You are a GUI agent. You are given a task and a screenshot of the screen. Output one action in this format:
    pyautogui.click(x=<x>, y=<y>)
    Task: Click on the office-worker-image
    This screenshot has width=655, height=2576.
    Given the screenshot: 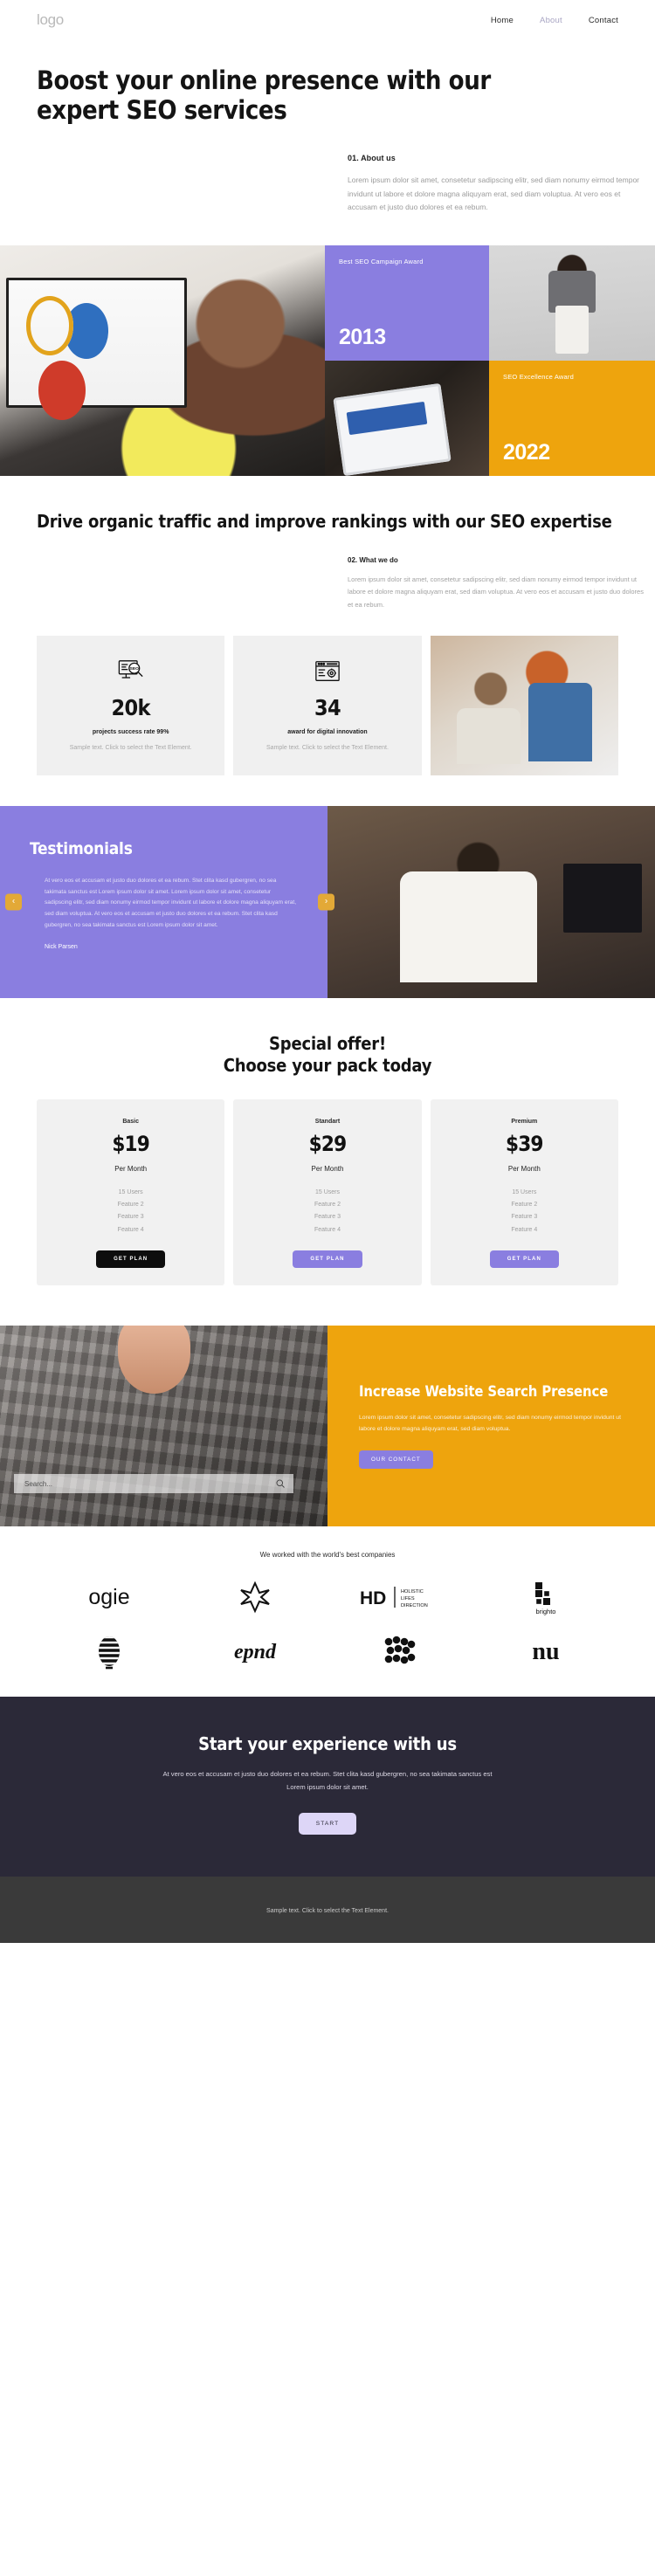 What is the action you would take?
    pyautogui.click(x=491, y=901)
    